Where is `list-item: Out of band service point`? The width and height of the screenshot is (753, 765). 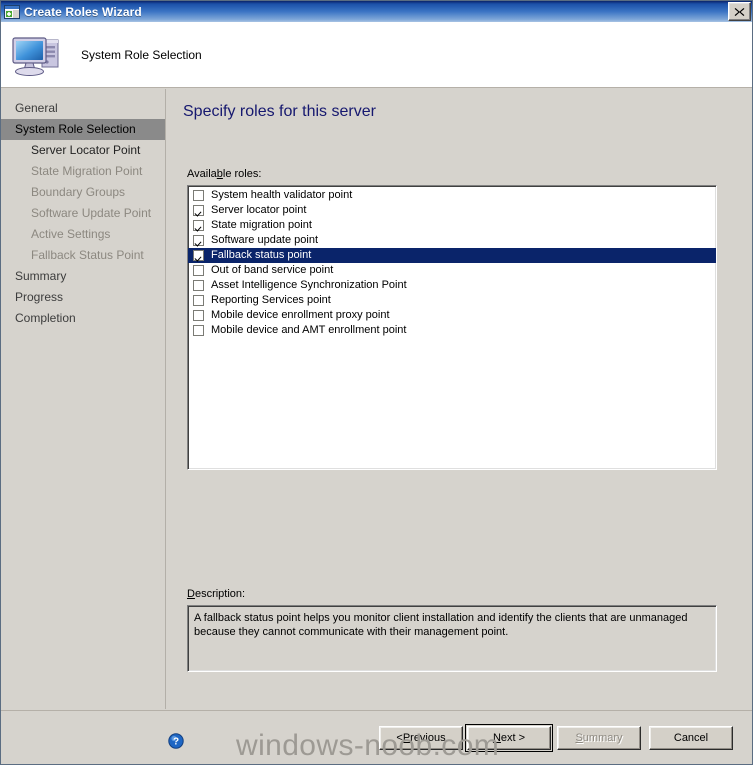 list-item: Out of band service point is located at coordinates (452, 270).